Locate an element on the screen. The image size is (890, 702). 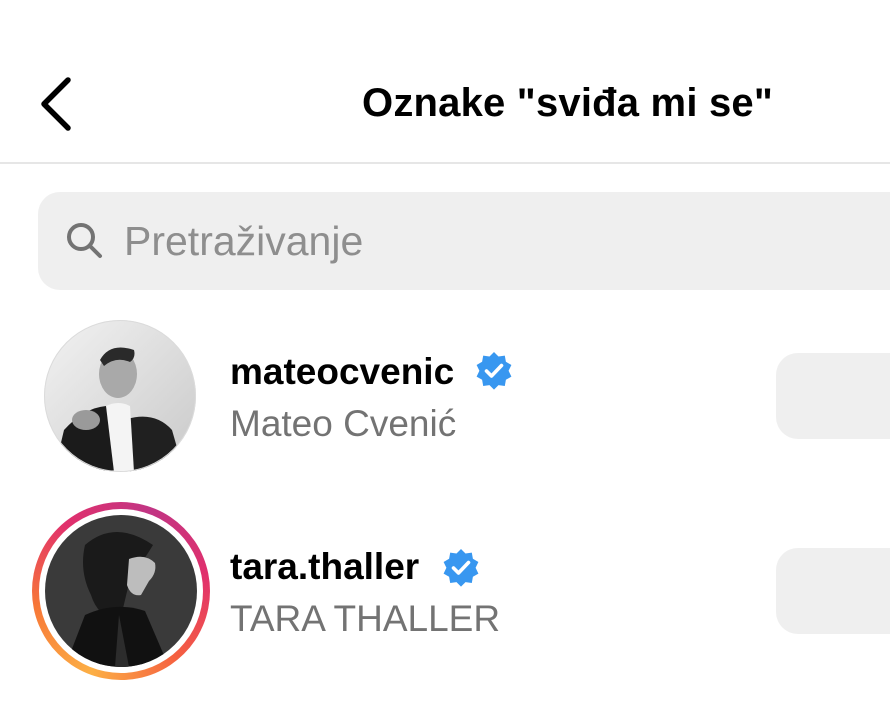
avatar is located at coordinates (120, 396).